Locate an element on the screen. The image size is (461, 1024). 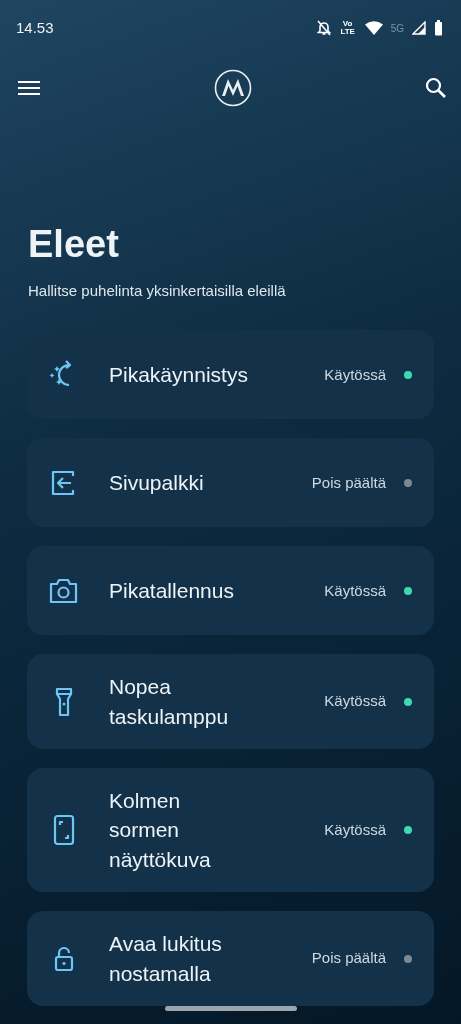
gesture-title: Avaa lukitus nostamalla is located at coordinates (166, 959).